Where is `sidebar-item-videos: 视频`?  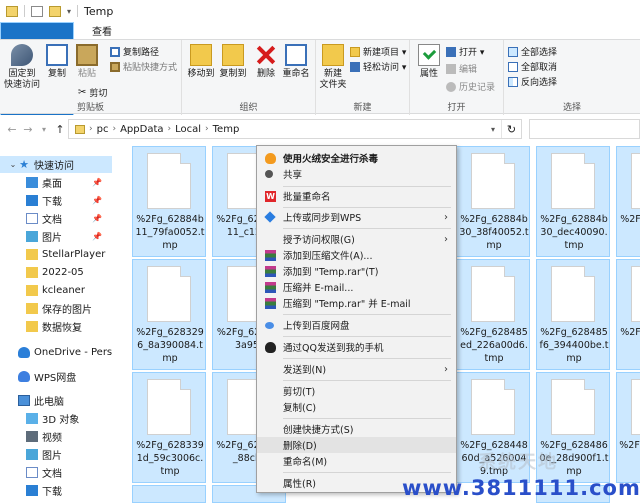
sidebar-item-videos: 视频 is located at coordinates (56, 436).